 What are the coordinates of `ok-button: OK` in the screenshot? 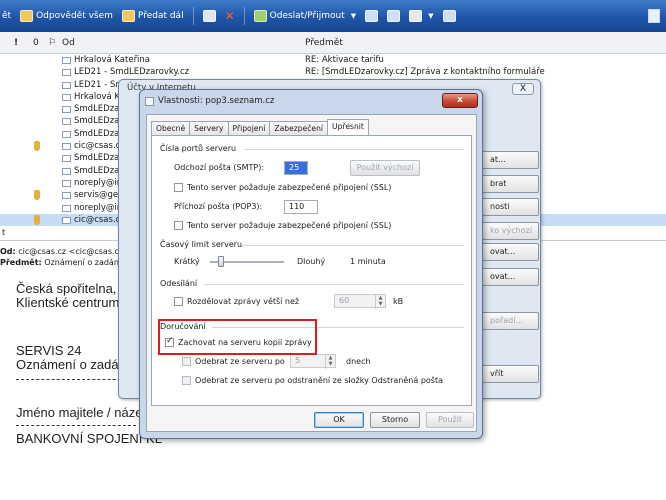 It's located at (339, 420).